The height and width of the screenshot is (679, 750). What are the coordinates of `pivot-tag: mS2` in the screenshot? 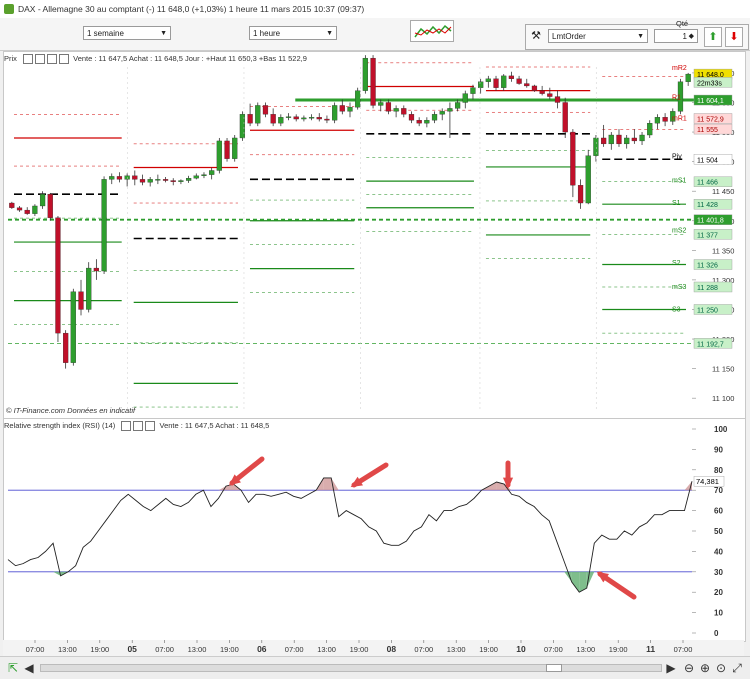 It's located at (679, 231).